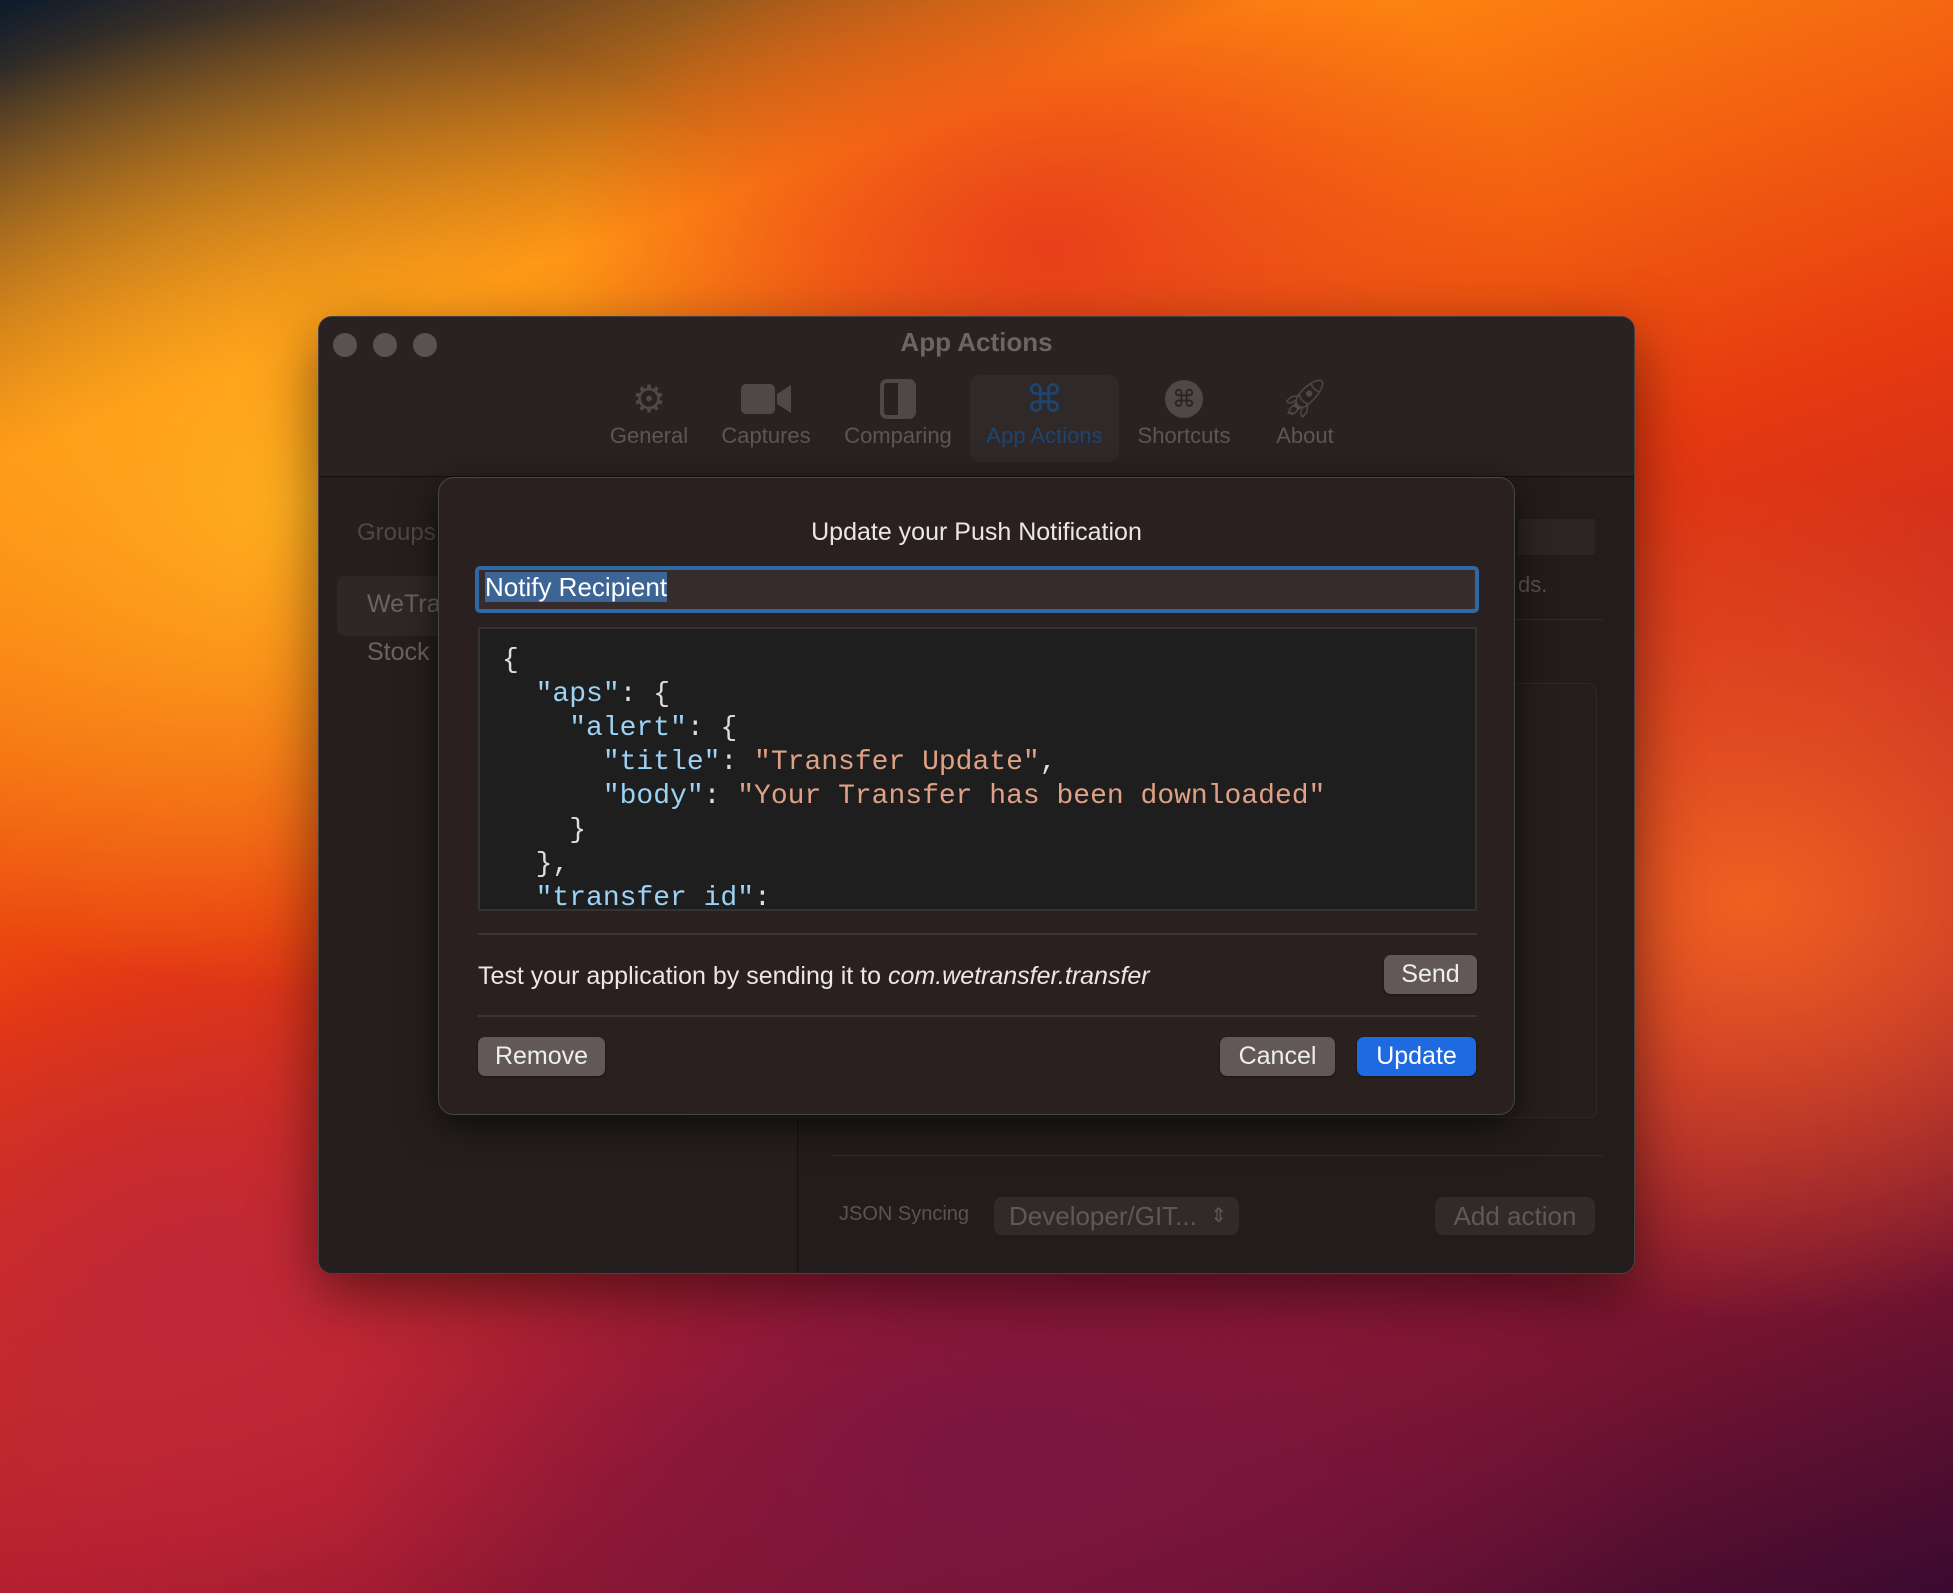  What do you see at coordinates (1044, 399) in the screenshot?
I see `command-icon: ⌘` at bounding box center [1044, 399].